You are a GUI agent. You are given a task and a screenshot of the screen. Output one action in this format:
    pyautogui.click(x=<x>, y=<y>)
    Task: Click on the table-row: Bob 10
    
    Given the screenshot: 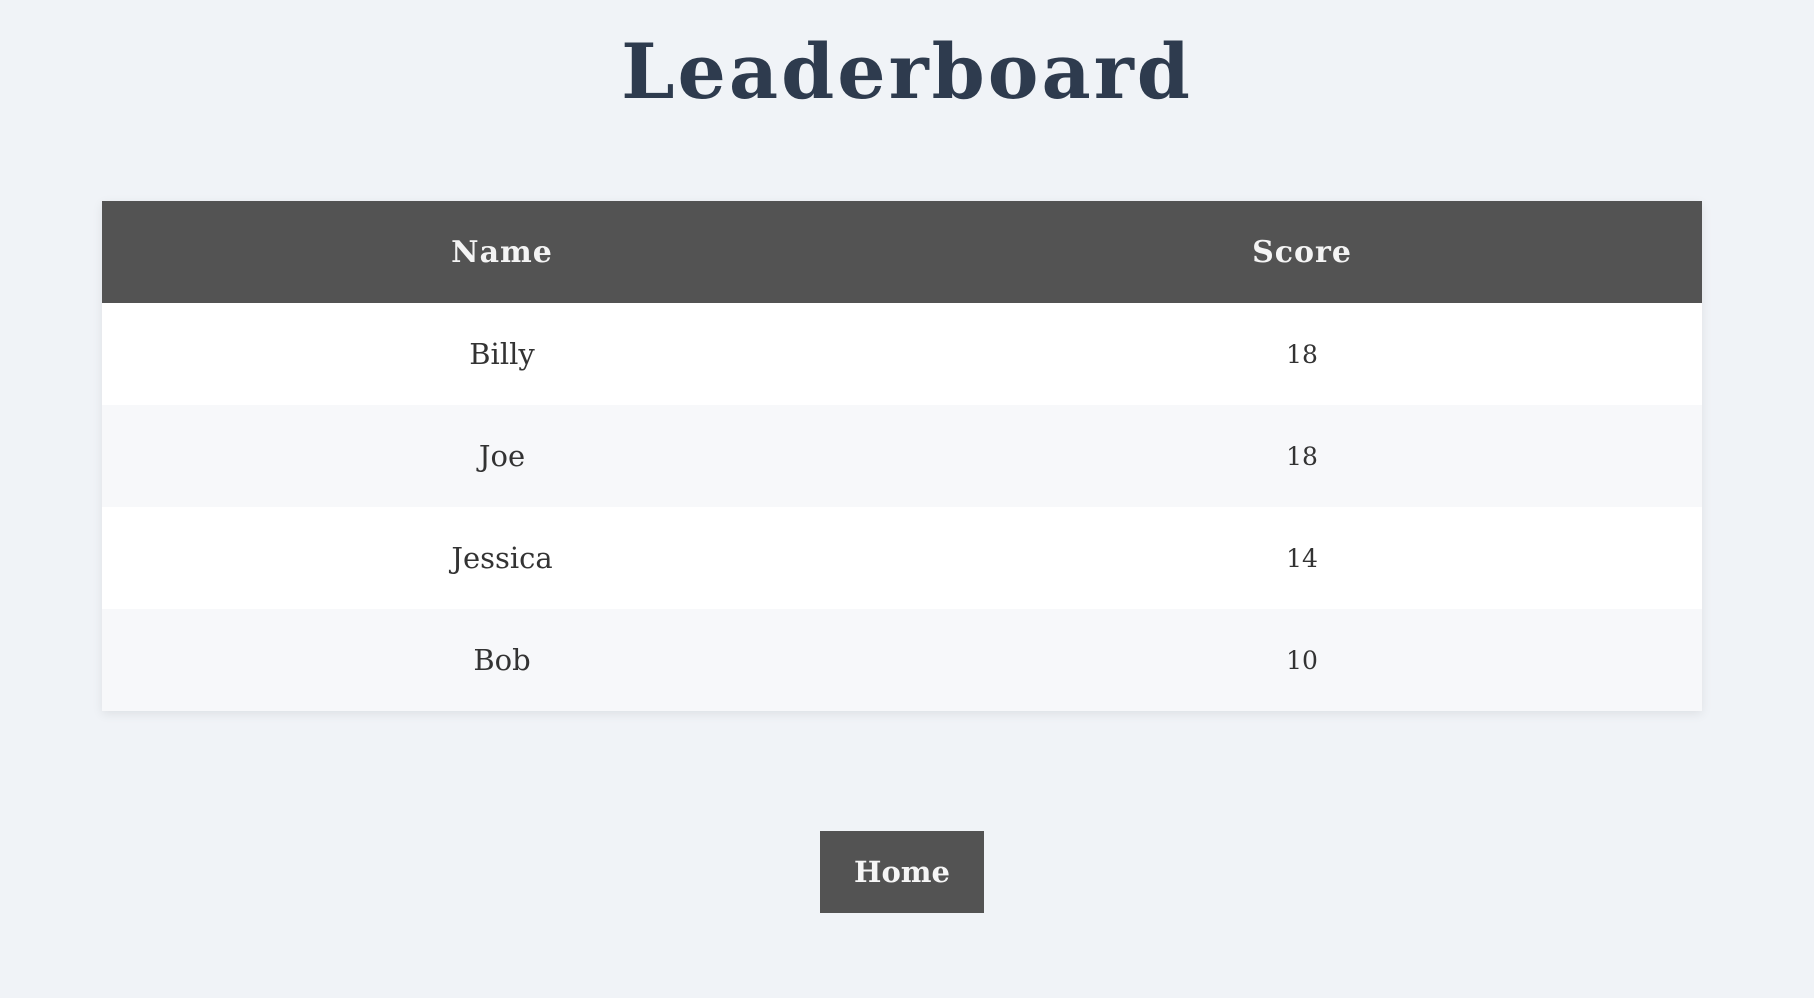 What is the action you would take?
    pyautogui.click(x=902, y=660)
    